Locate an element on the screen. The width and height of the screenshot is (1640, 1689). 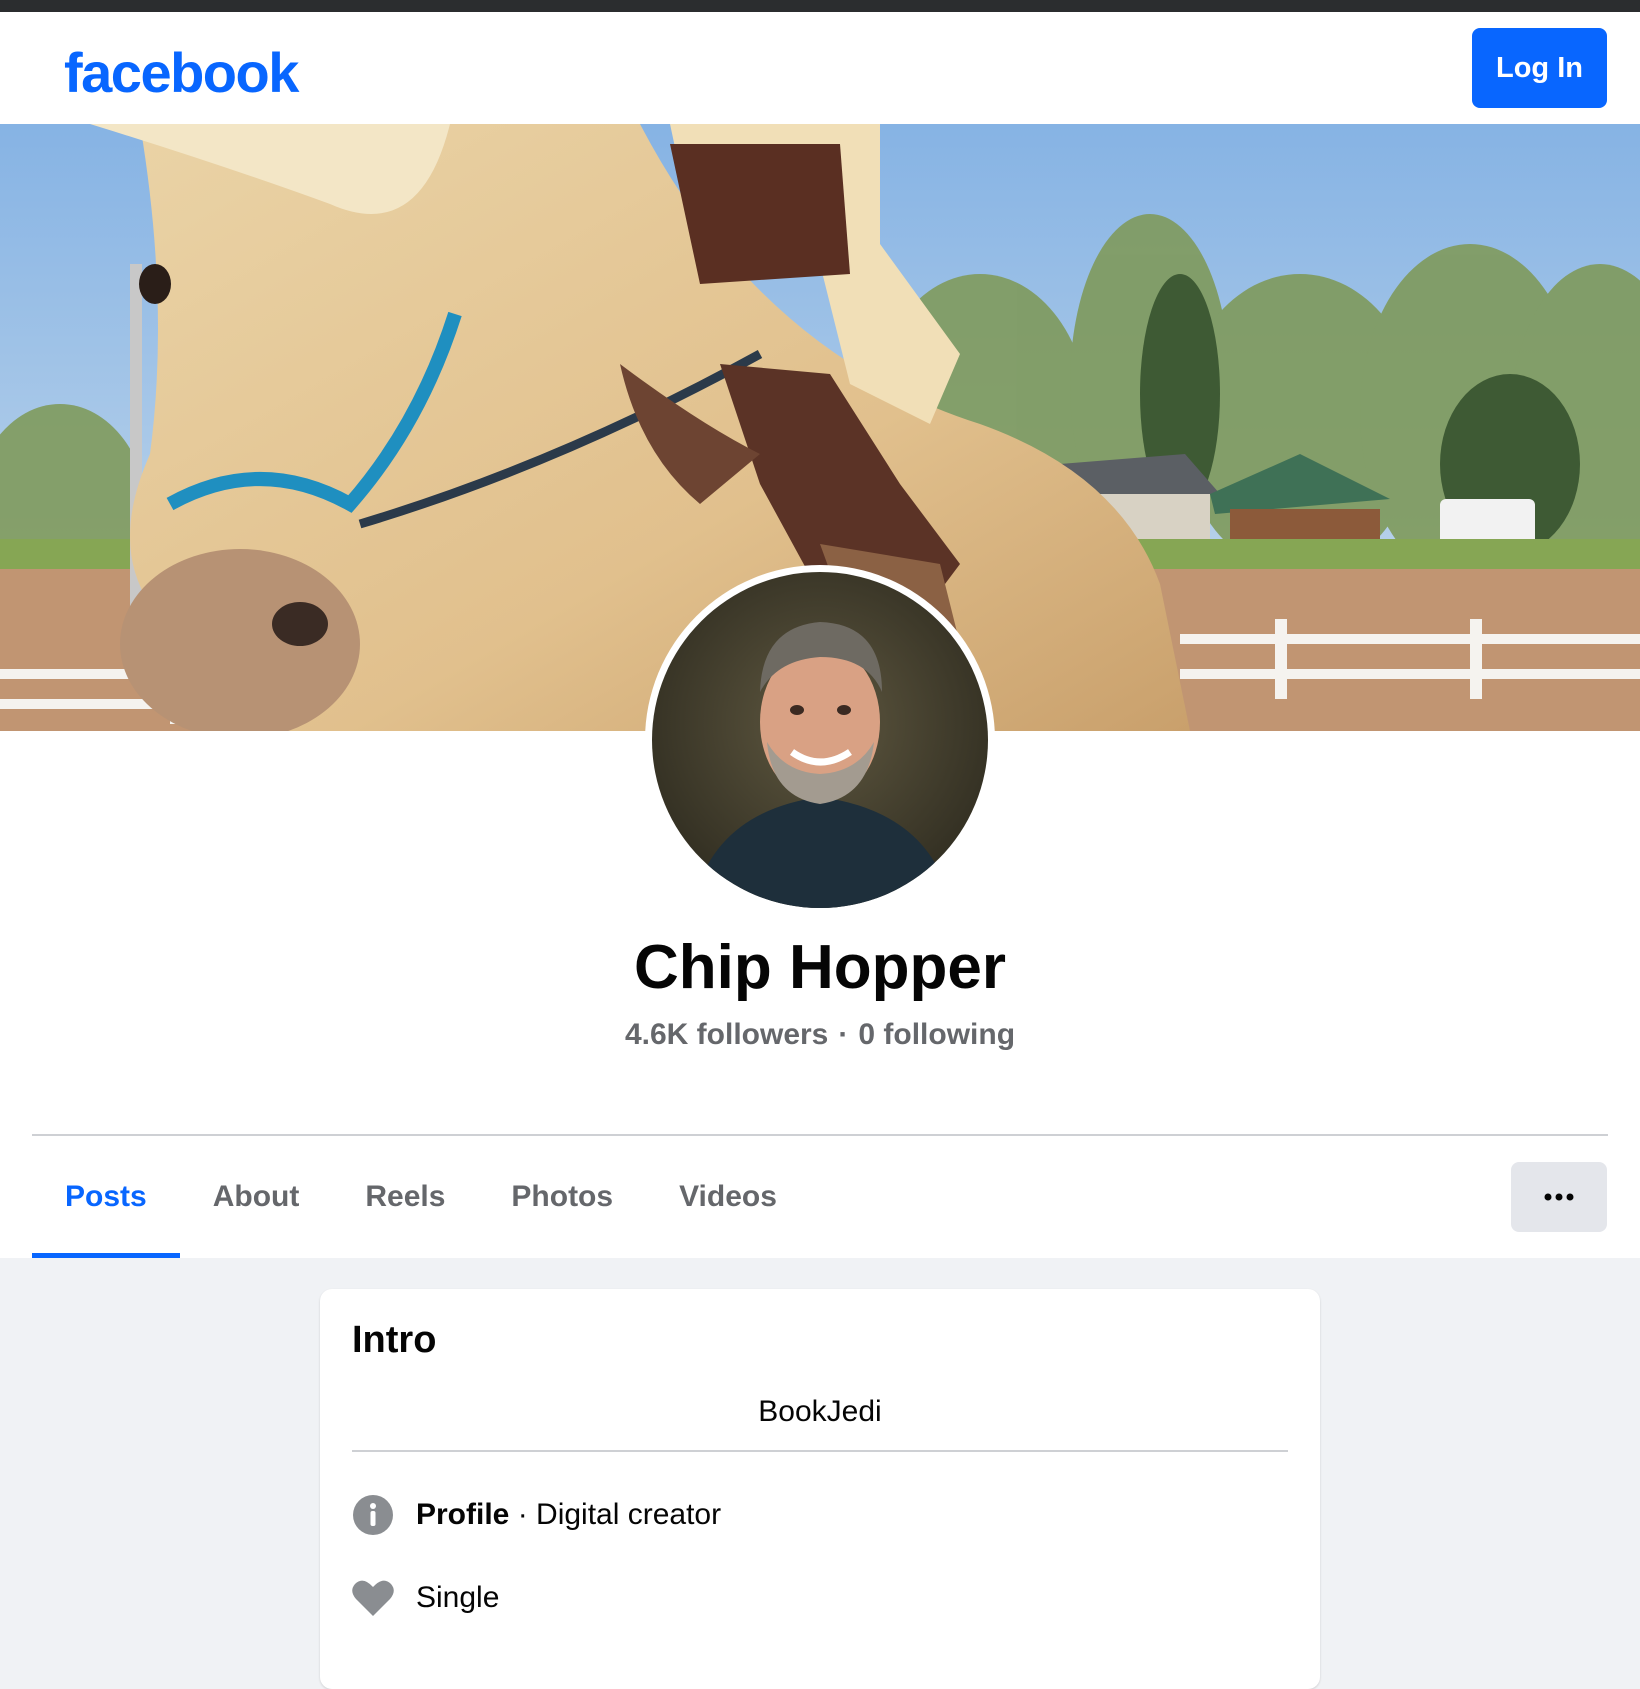
tab-photos: Photos is located at coordinates (562, 1197).